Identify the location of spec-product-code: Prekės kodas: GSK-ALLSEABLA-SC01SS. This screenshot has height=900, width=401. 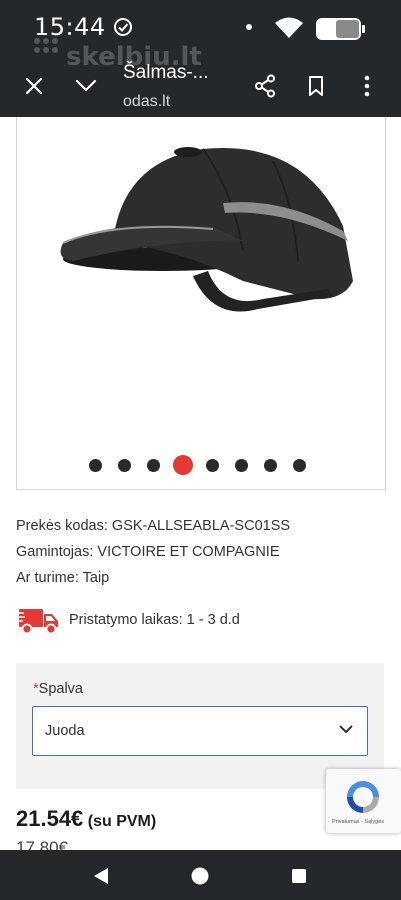
(153, 526).